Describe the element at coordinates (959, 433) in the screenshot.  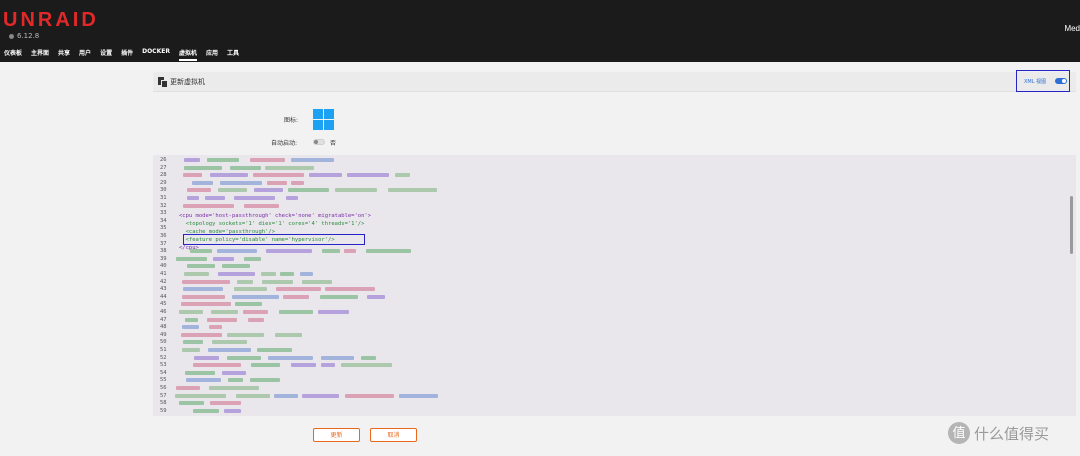
I see `watermark-logo-icon: 值` at that location.